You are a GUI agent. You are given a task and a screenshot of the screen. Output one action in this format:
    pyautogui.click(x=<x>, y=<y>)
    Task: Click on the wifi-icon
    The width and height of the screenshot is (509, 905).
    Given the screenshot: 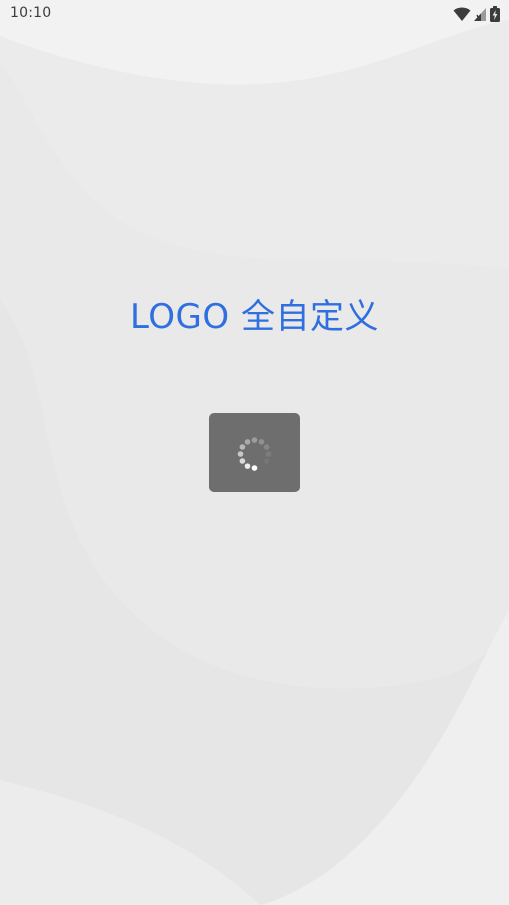 What is the action you would take?
    pyautogui.click(x=462, y=14)
    